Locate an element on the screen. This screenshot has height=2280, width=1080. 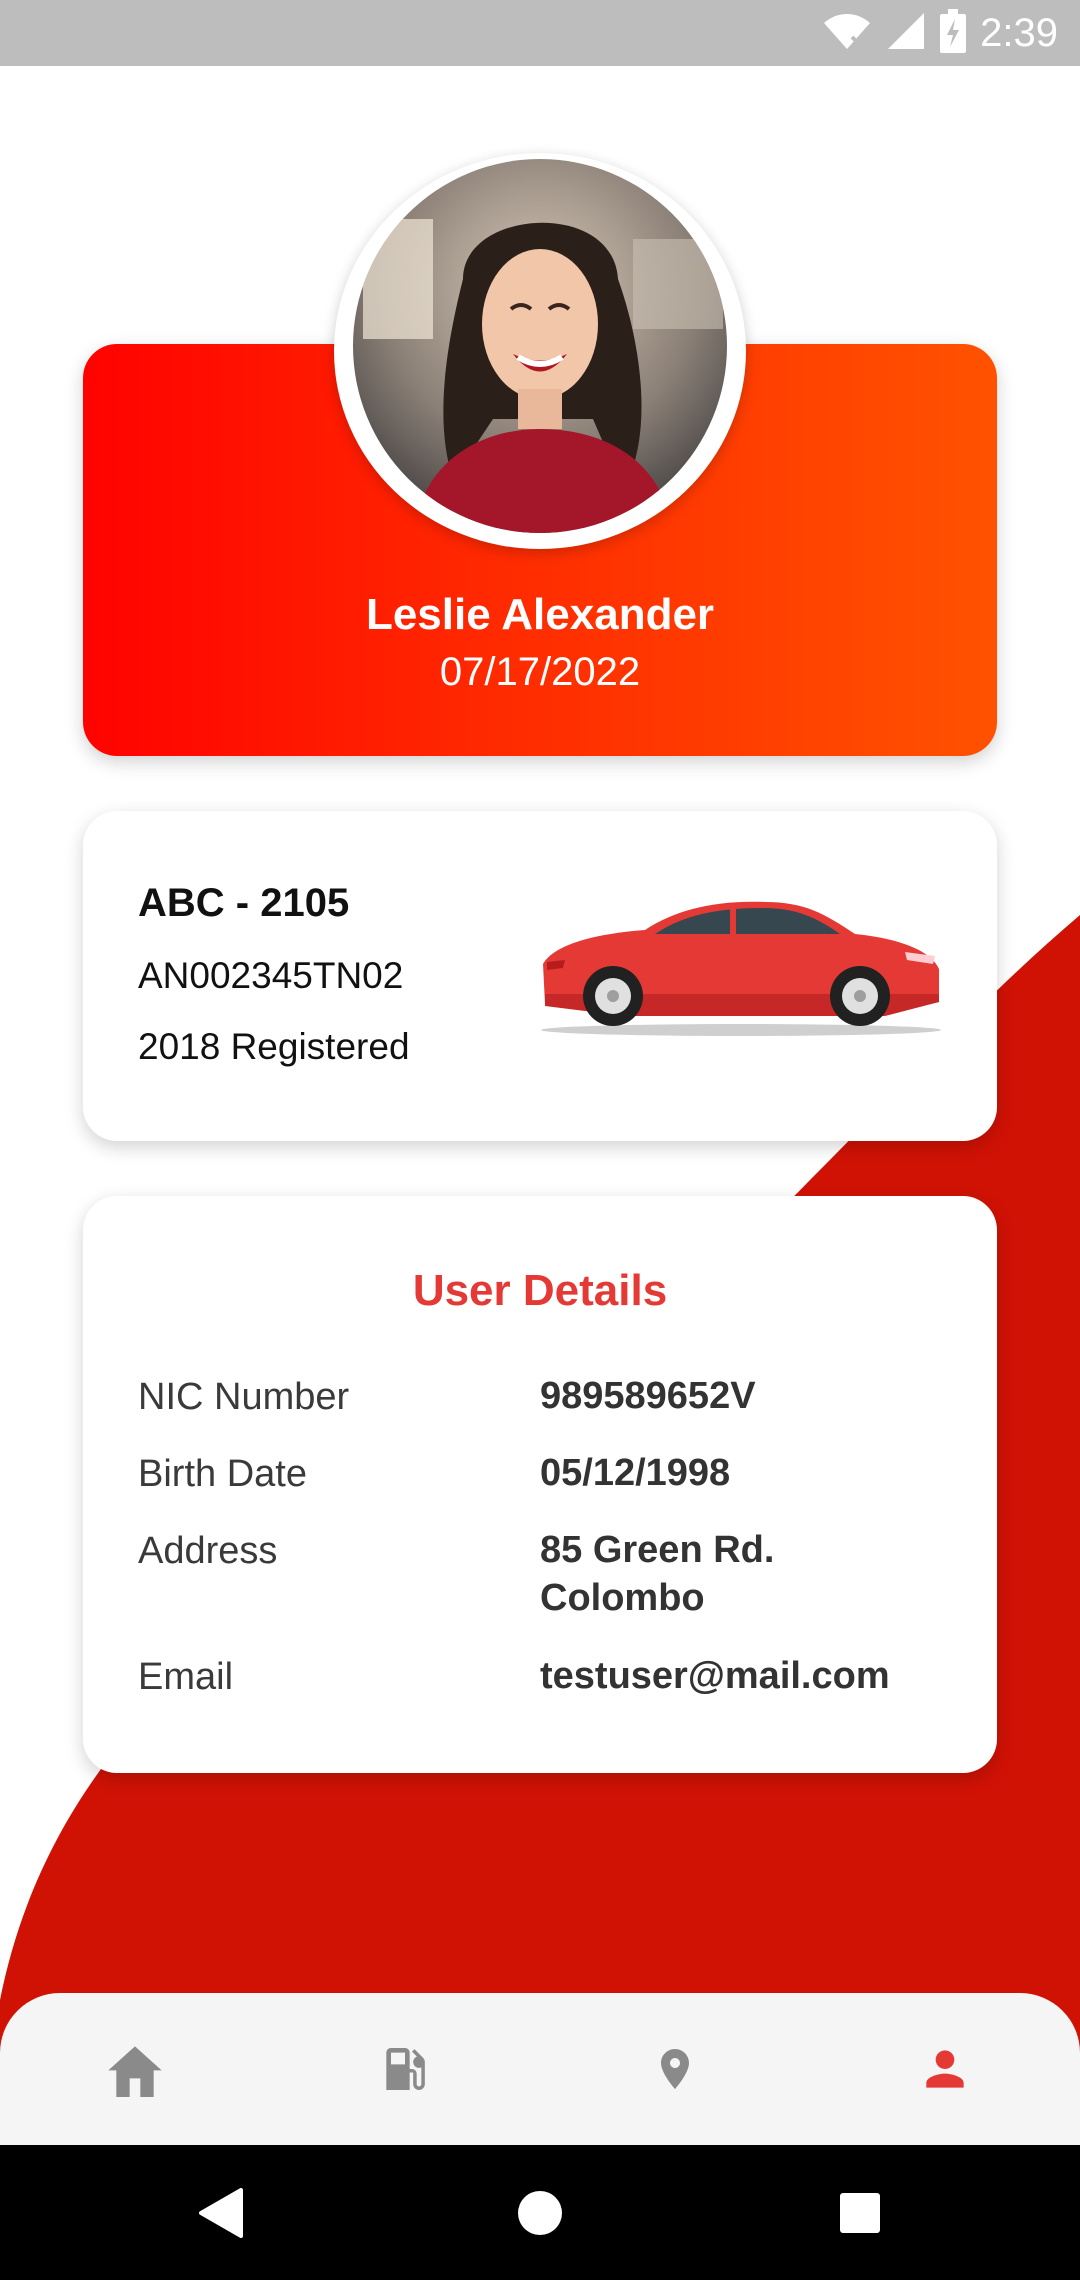
home-icon is located at coordinates (135, 2071).